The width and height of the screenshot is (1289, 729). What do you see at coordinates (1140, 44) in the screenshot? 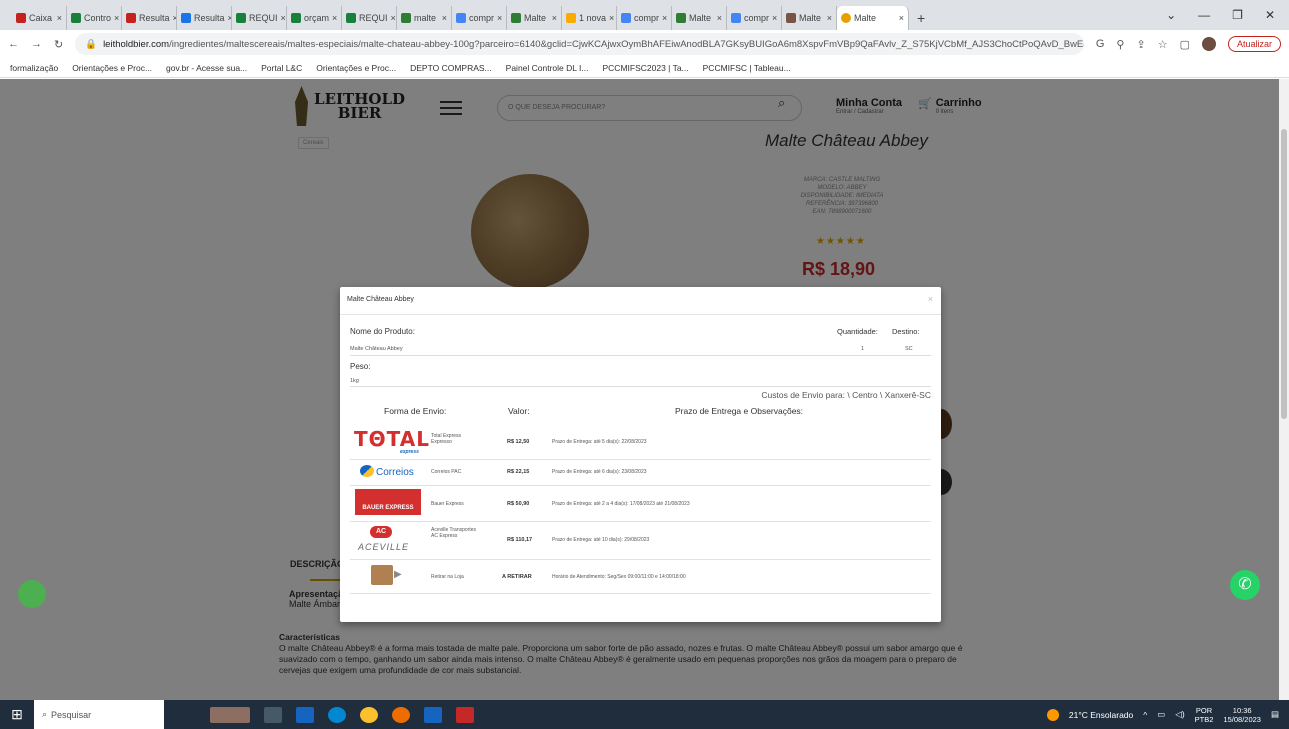
I see `share-icon: ⇪` at bounding box center [1140, 44].